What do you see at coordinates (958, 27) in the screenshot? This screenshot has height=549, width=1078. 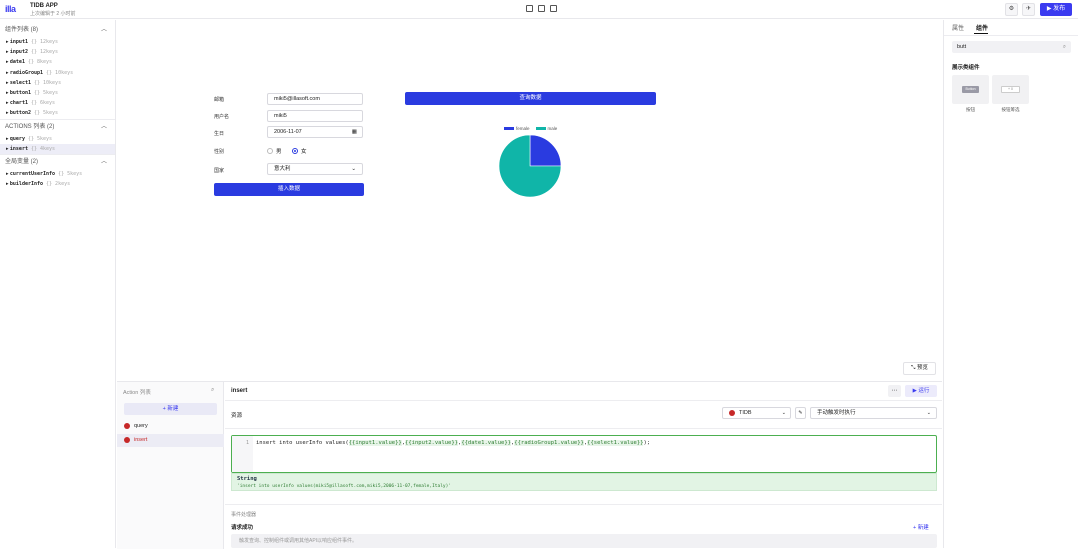 I see `tab-properties: 属性` at bounding box center [958, 27].